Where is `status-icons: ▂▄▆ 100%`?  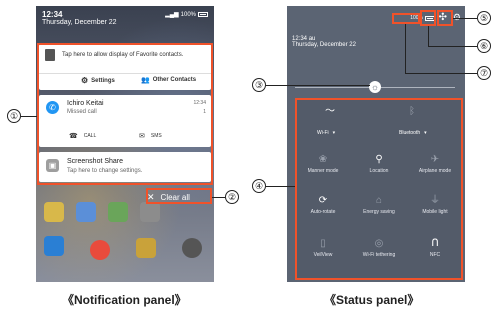 status-icons: ▂▄▆ 100% is located at coordinates (186, 14).